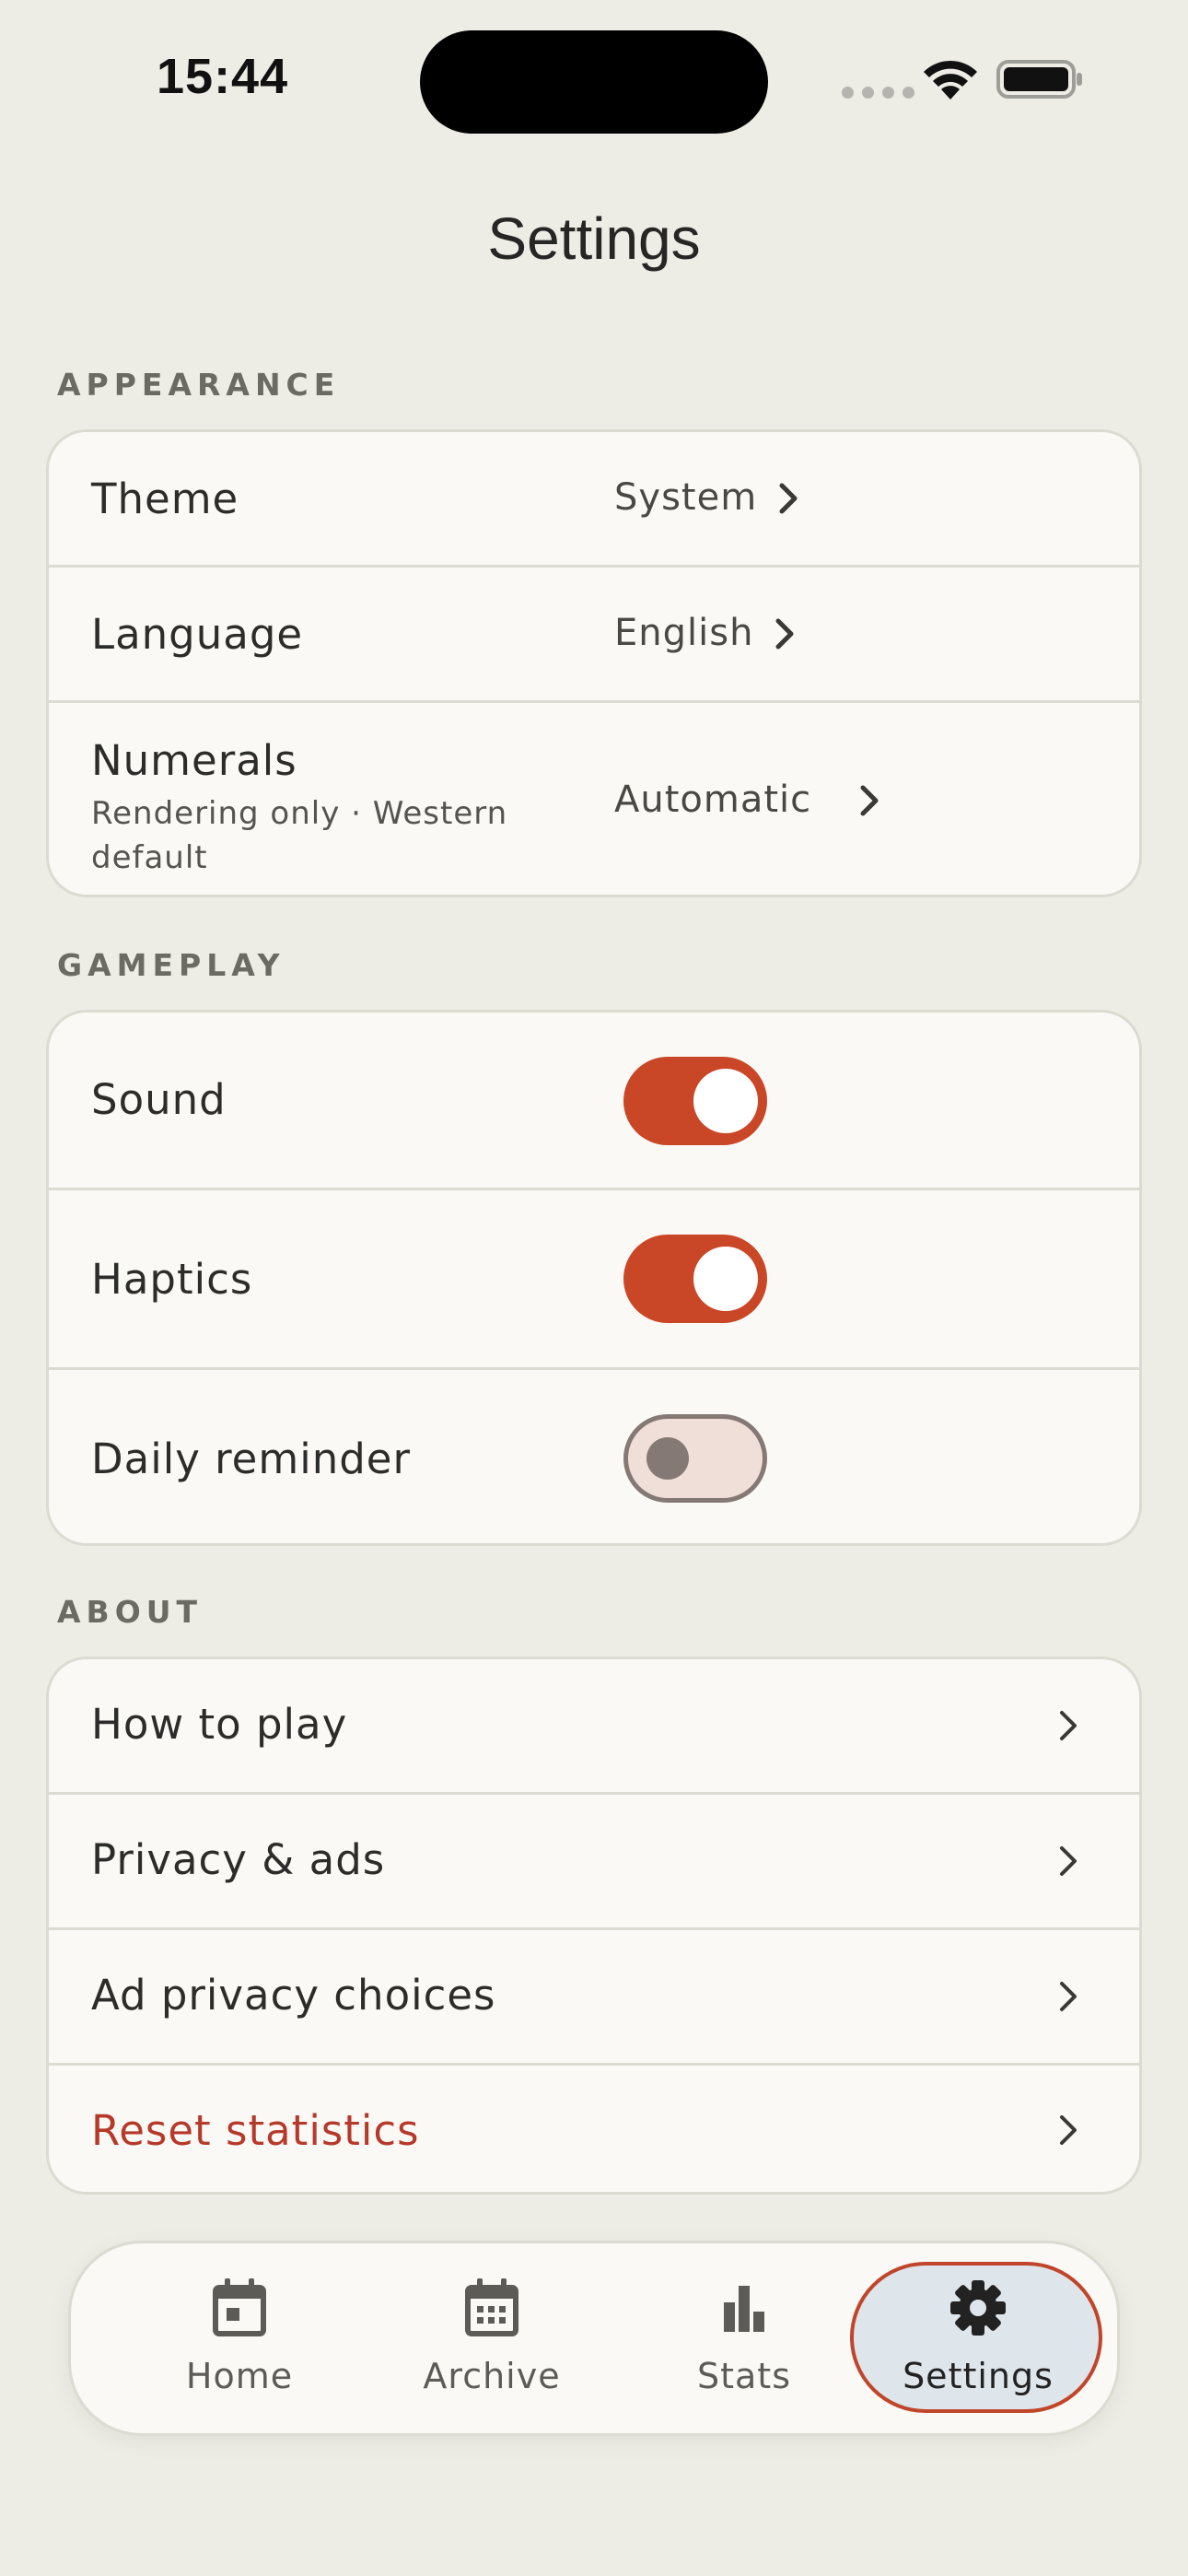  What do you see at coordinates (223, 76) in the screenshot?
I see `status-time: 15:44` at bounding box center [223, 76].